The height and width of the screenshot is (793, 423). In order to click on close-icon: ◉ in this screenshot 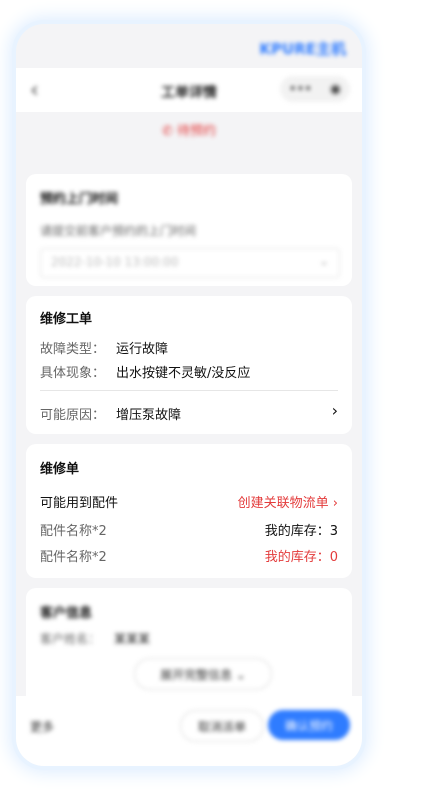, I will do `click(335, 89)`.